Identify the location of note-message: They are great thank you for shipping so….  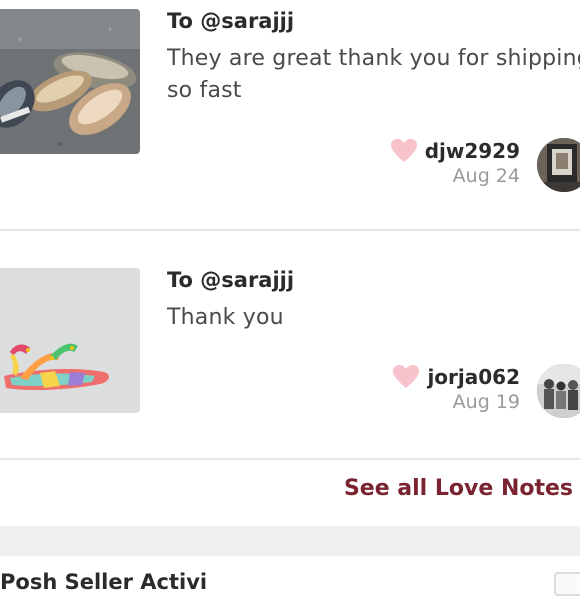
(373, 74).